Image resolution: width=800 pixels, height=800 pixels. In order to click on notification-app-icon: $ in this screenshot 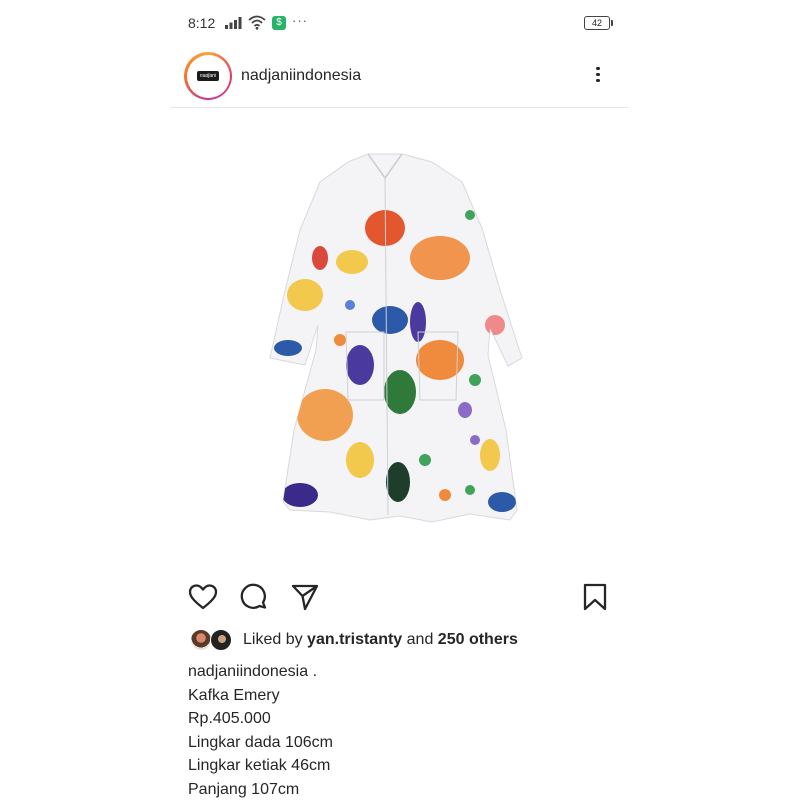, I will do `click(279, 23)`.